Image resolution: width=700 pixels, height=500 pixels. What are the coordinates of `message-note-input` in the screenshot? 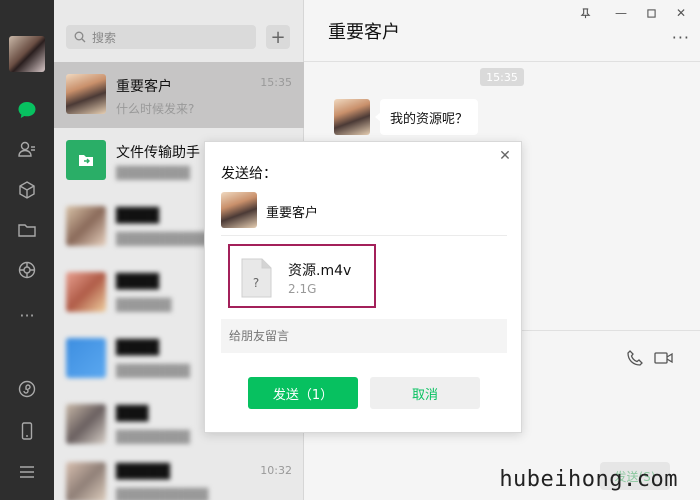 It's located at (364, 336).